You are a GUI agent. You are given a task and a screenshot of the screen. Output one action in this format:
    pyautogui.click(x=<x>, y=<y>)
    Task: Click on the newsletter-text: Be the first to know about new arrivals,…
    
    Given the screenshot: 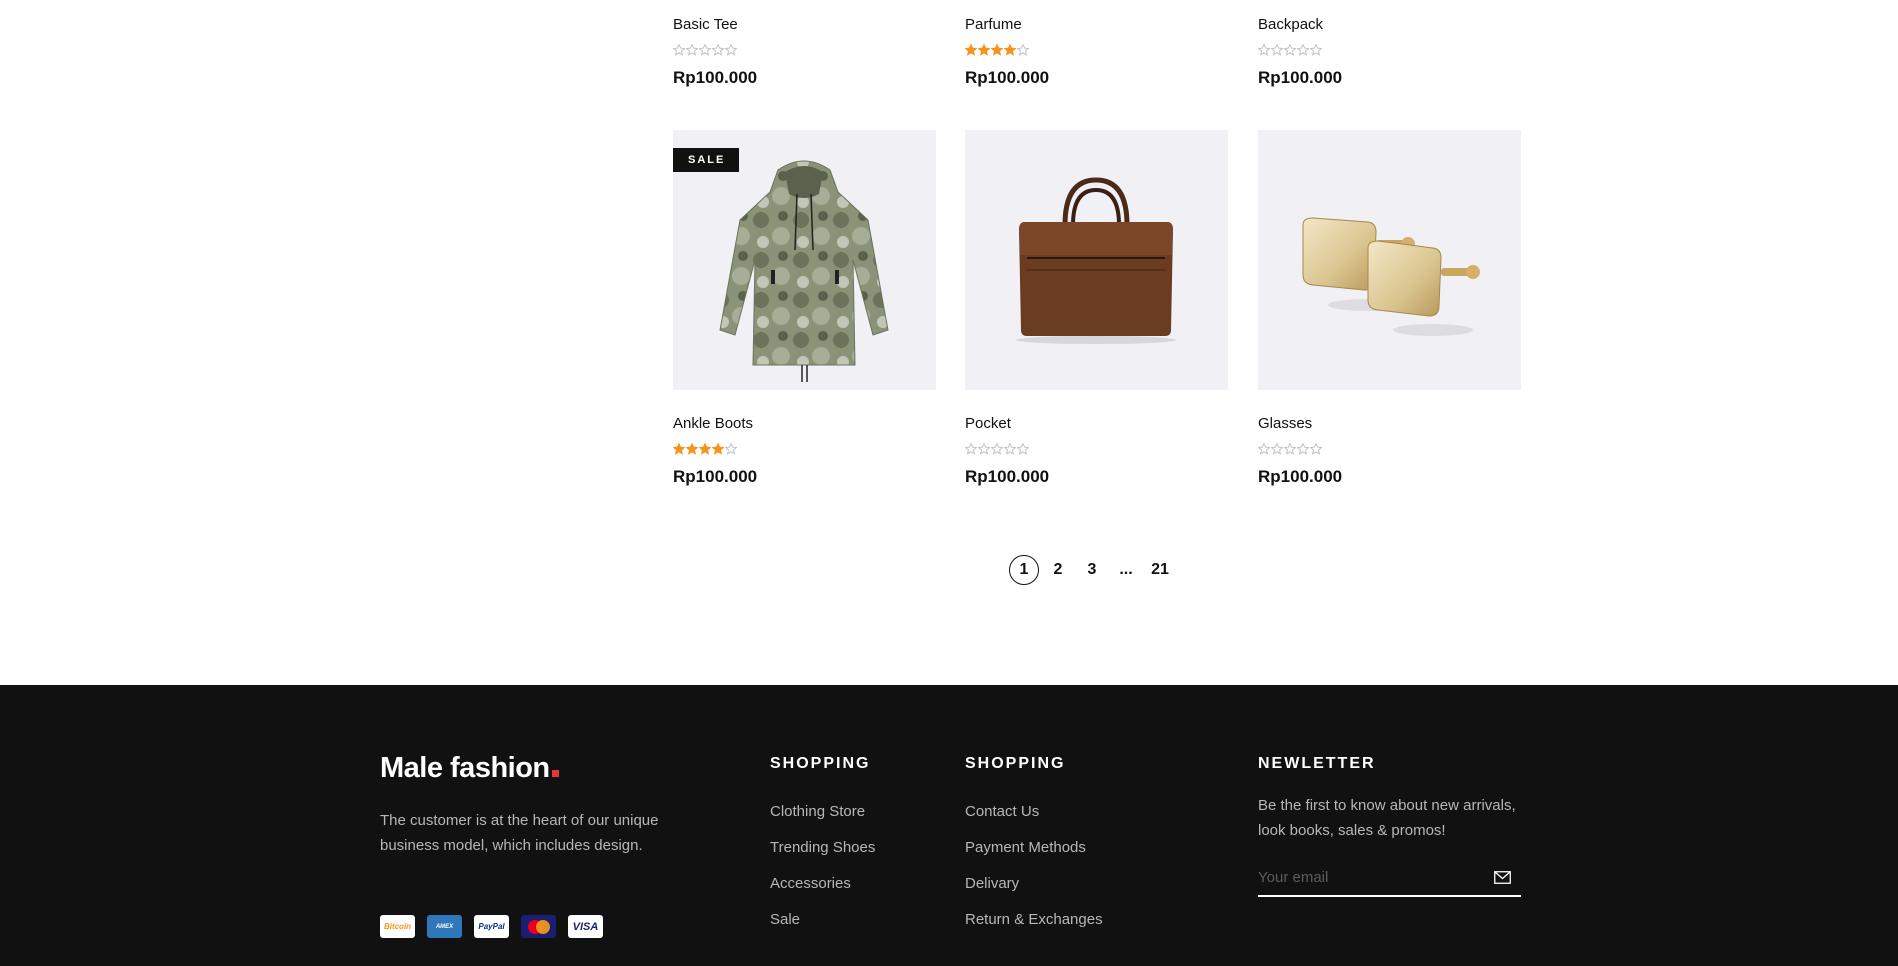 What is the action you would take?
    pyautogui.click(x=1387, y=818)
    